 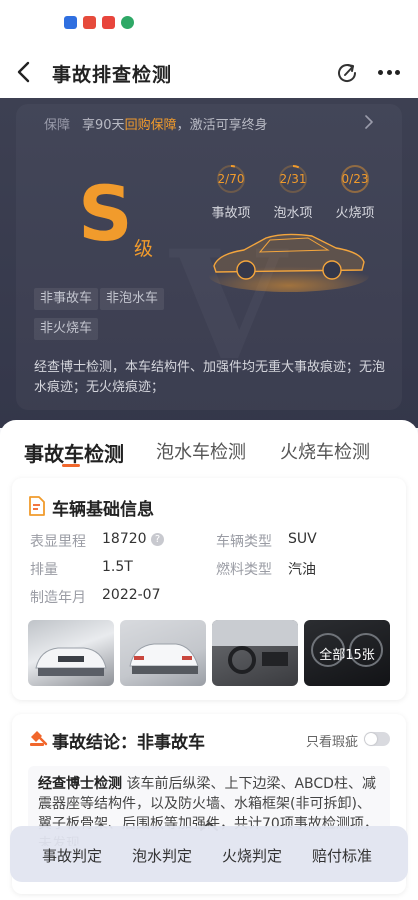 I want to click on app-icon-blue, so click(x=70, y=22).